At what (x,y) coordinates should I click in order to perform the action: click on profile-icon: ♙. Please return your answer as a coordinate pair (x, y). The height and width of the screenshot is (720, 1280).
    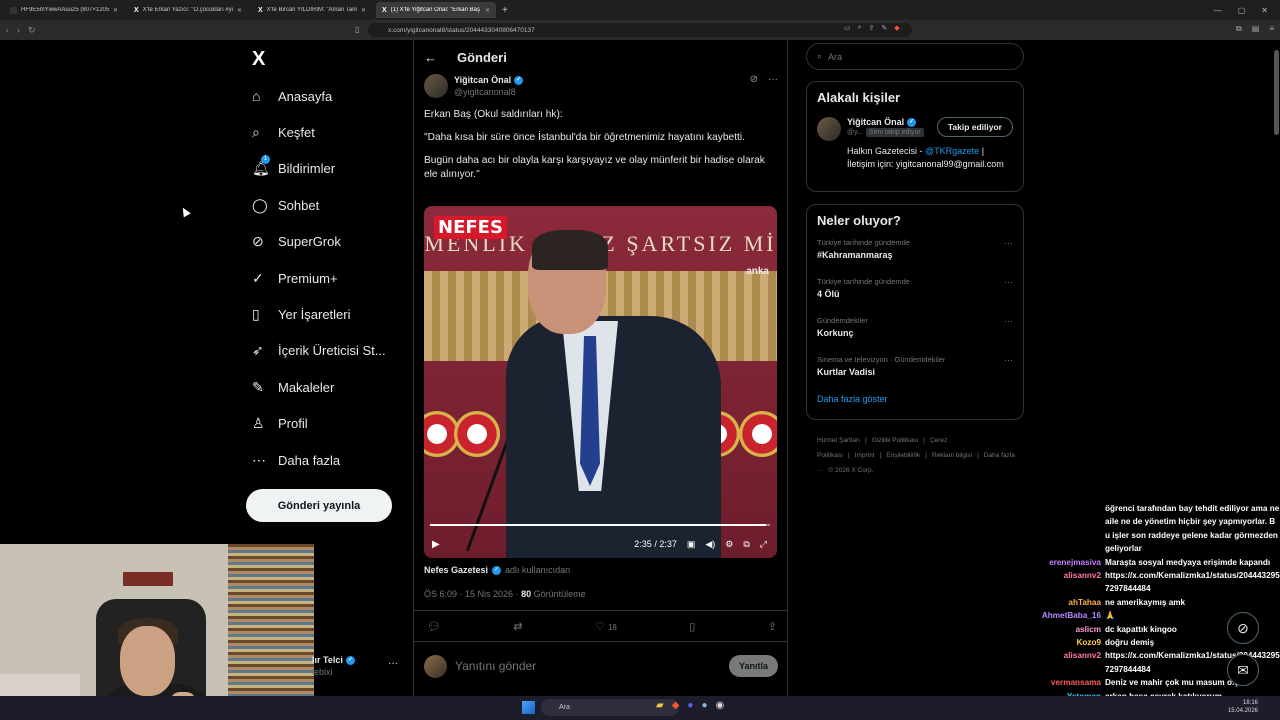
    Looking at the image, I should click on (258, 423).